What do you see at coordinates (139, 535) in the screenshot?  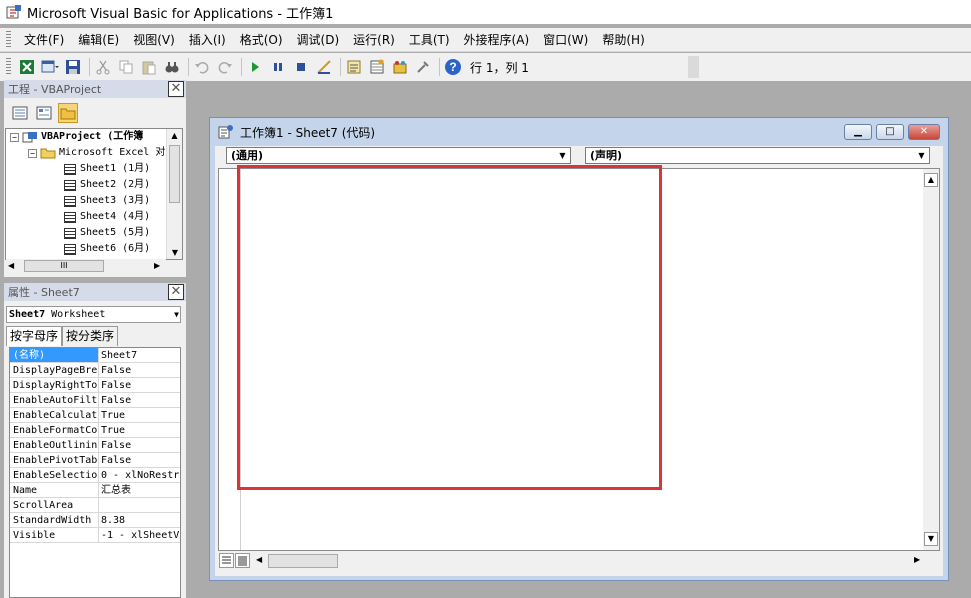 I see `property-value: -1 - xlSheetV` at bounding box center [139, 535].